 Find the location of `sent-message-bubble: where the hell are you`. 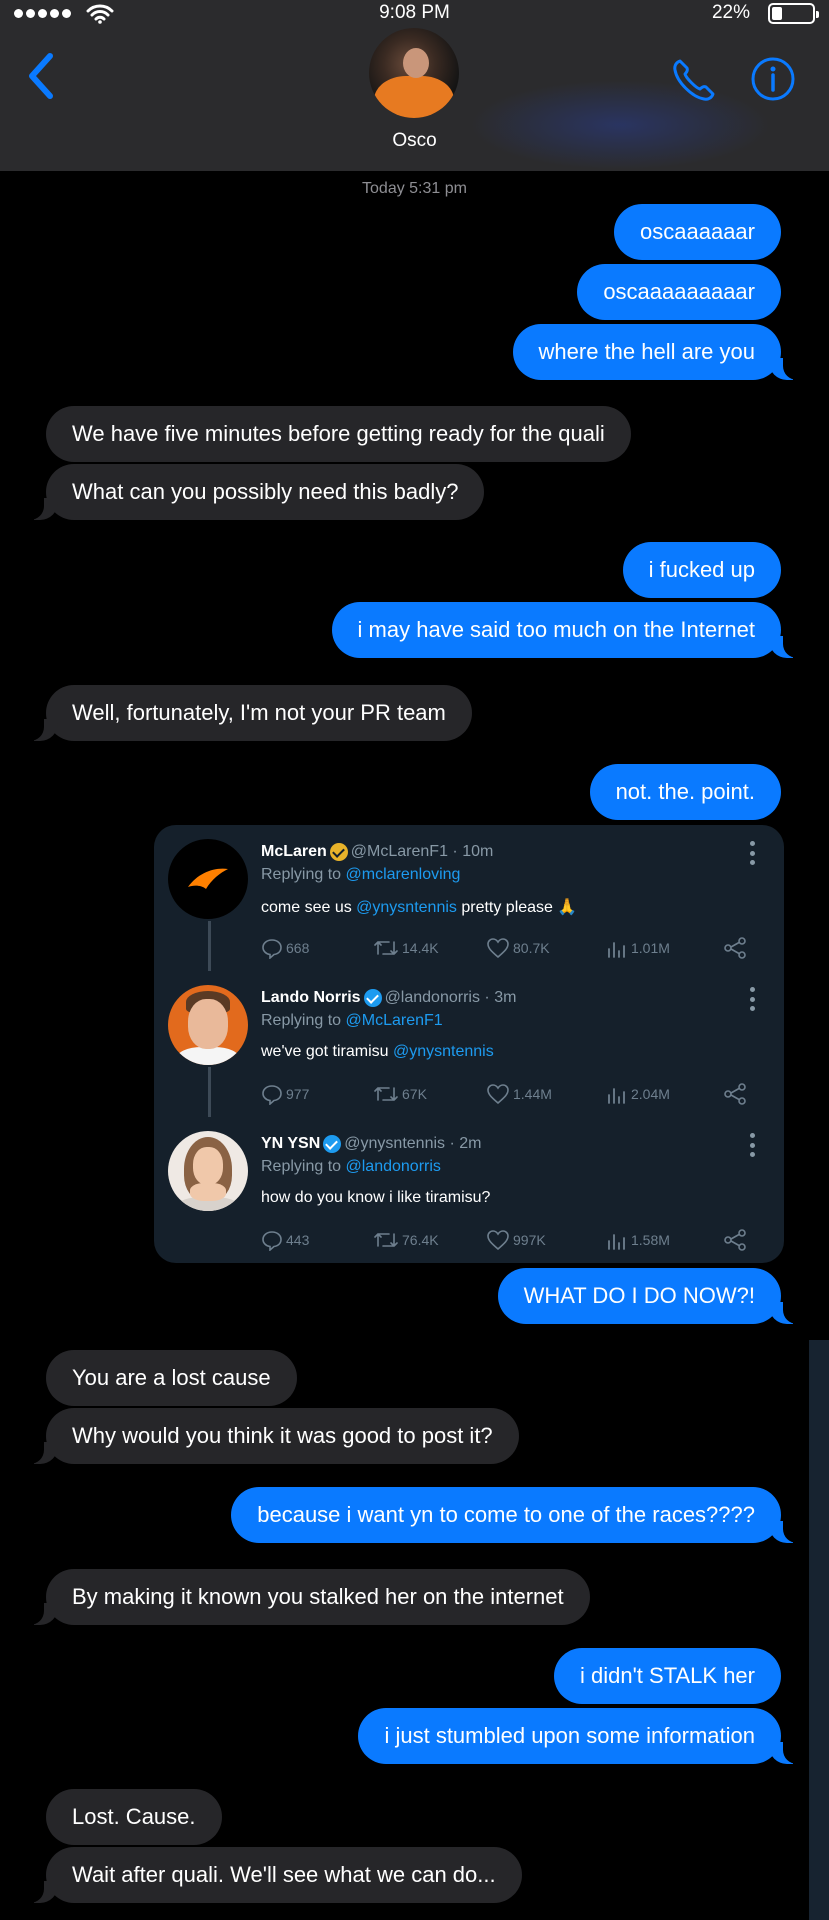

sent-message-bubble: where the hell are you is located at coordinates (657, 352).